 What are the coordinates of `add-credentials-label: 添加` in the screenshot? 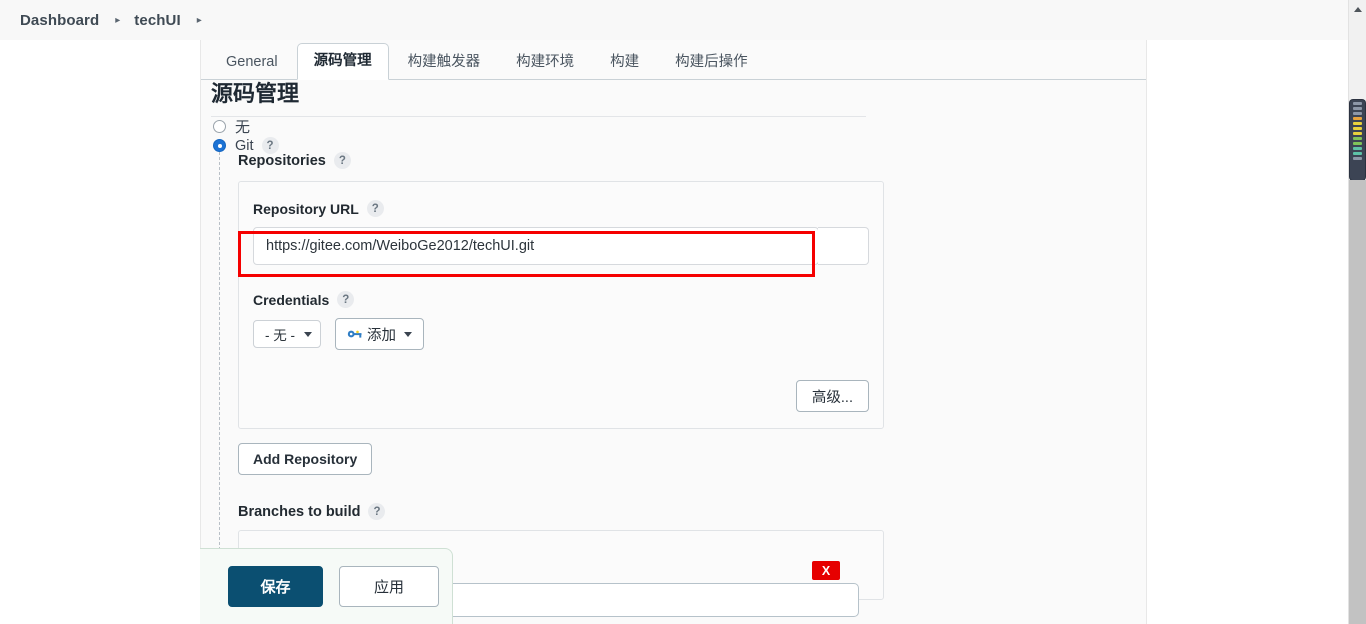 It's located at (381, 335).